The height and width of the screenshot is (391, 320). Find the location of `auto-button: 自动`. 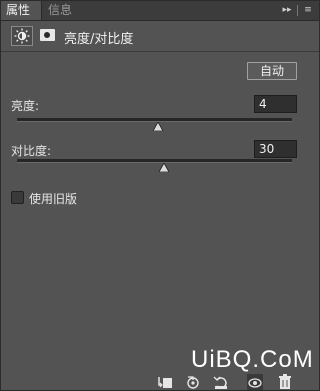

auto-button: 自动 is located at coordinates (272, 71).